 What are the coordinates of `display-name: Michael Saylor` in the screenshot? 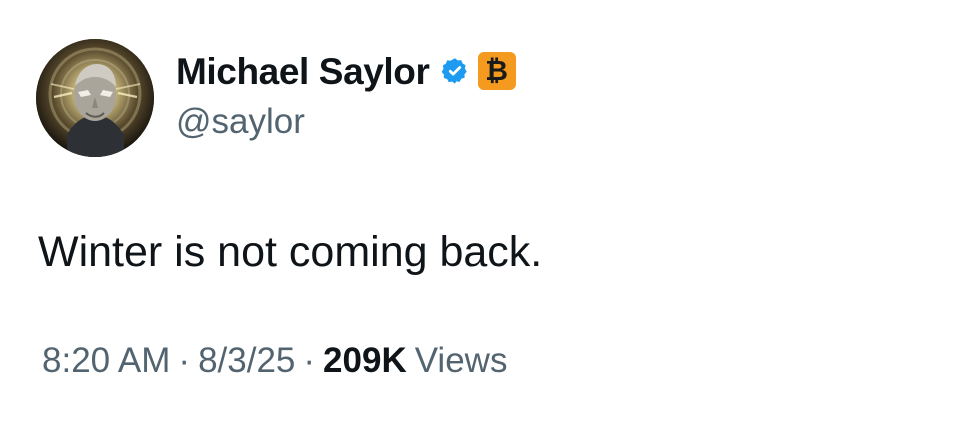 It's located at (303, 71).